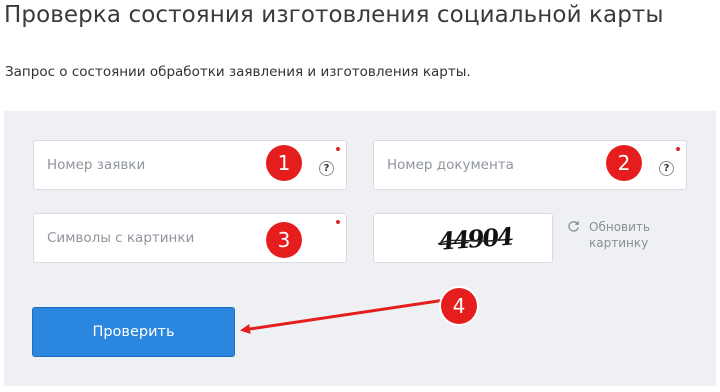 This screenshot has height=392, width=720. I want to click on annotation-arrow, so click(343, 316).